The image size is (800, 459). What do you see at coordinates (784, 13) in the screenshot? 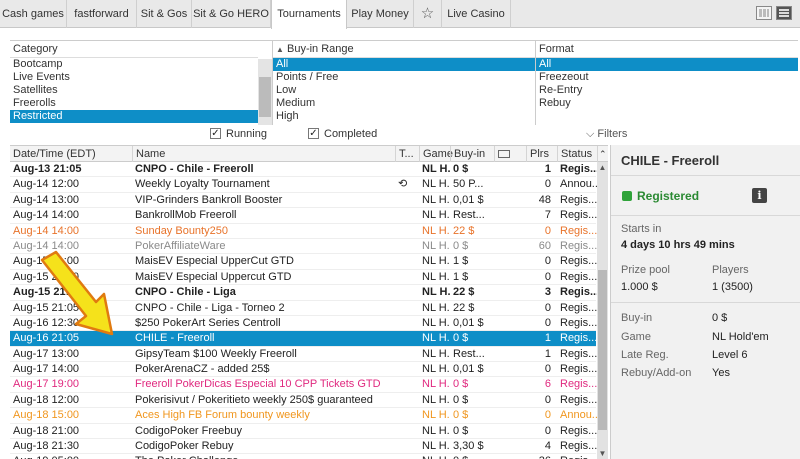
I see `list-view-toggle` at bounding box center [784, 13].